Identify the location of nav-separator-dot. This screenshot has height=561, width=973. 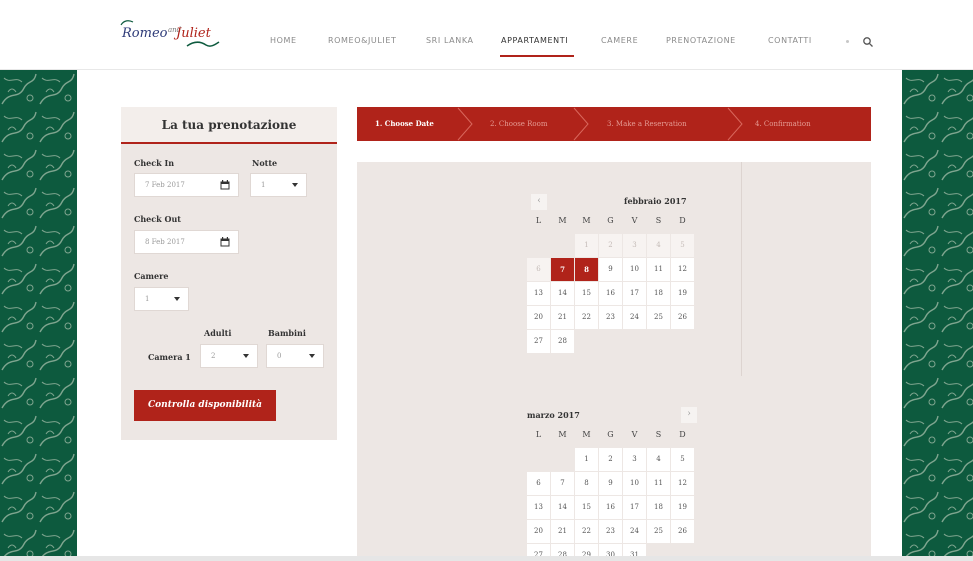
(847, 41).